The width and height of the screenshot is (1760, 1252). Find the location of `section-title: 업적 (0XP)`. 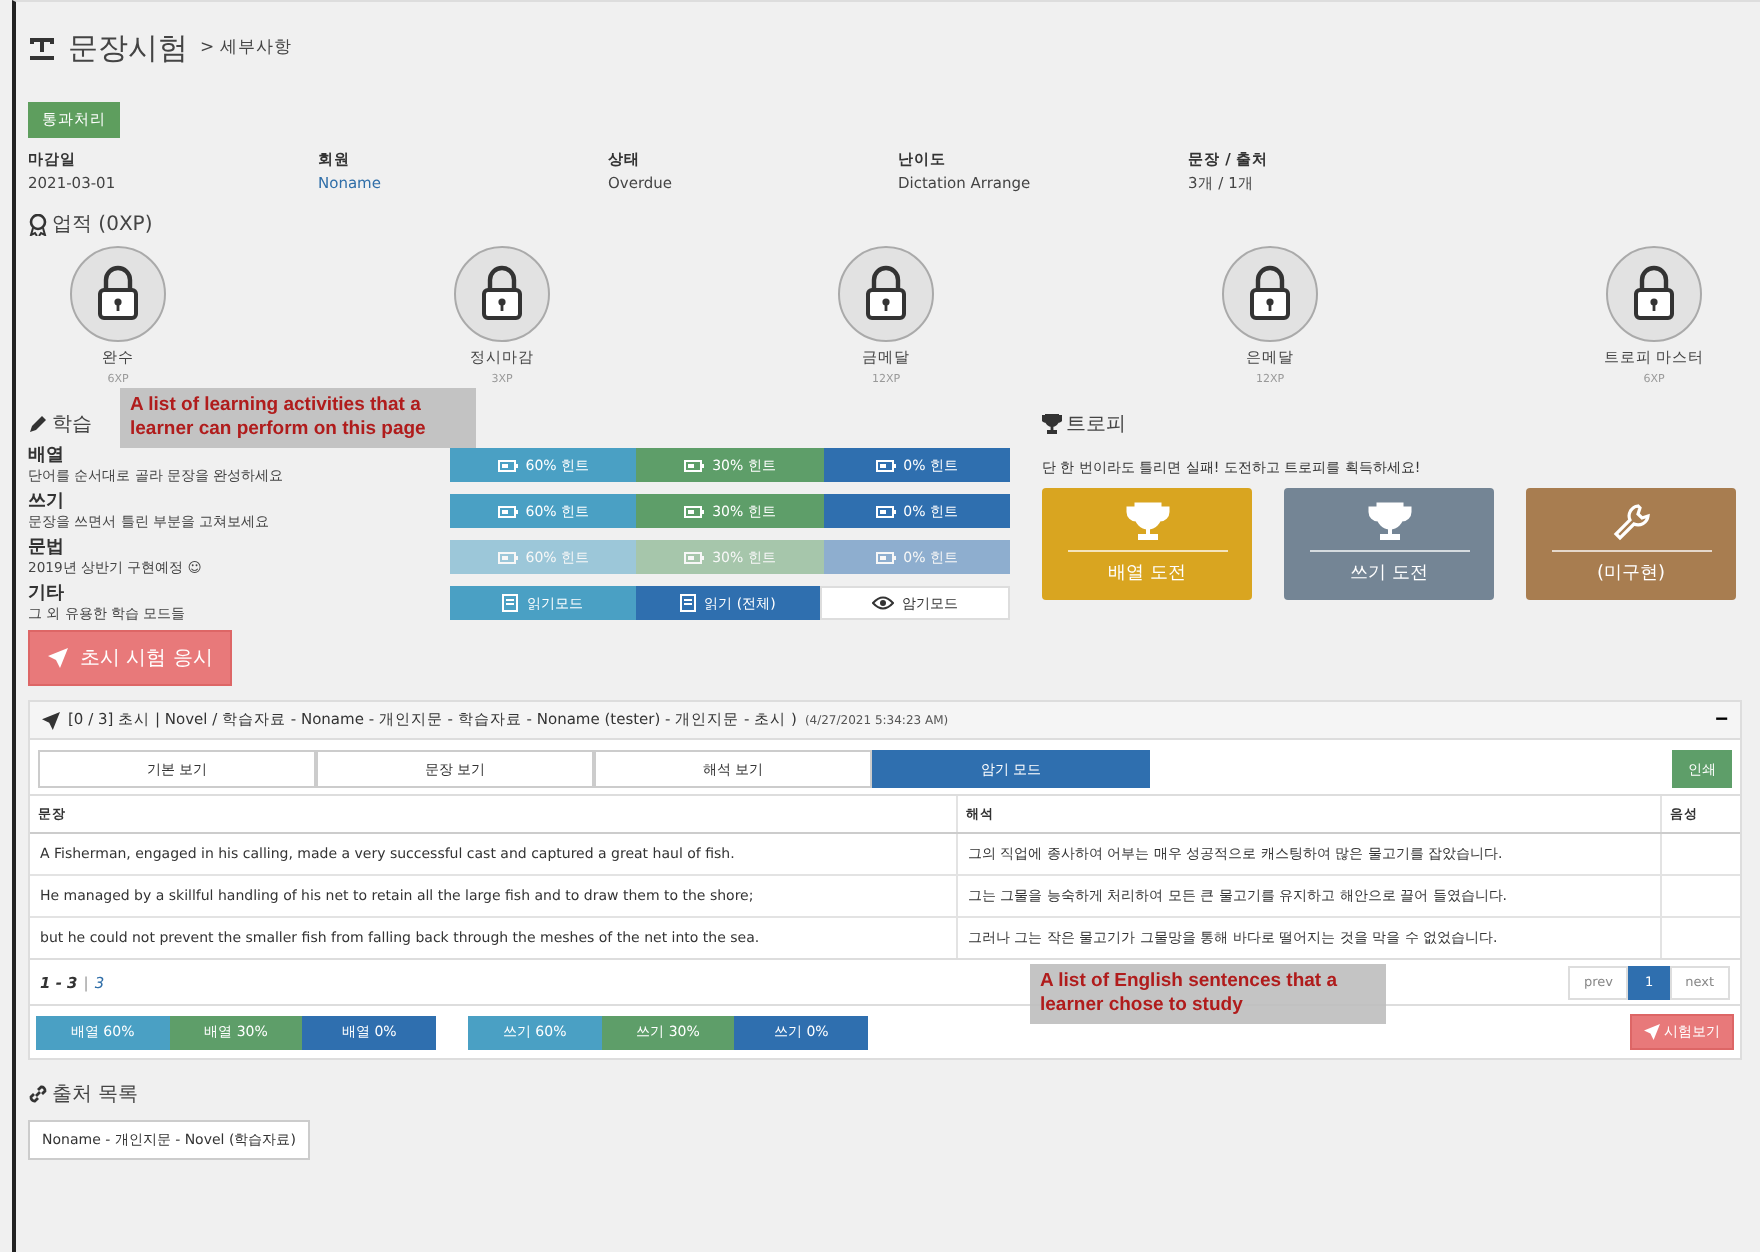

section-title: 업적 (0XP) is located at coordinates (102, 225).